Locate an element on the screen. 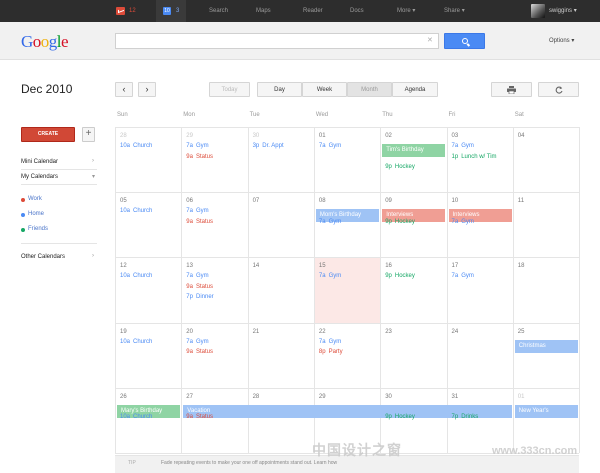 This screenshot has width=600, height=473. calendar-event: 8p Party is located at coordinates (331, 352).